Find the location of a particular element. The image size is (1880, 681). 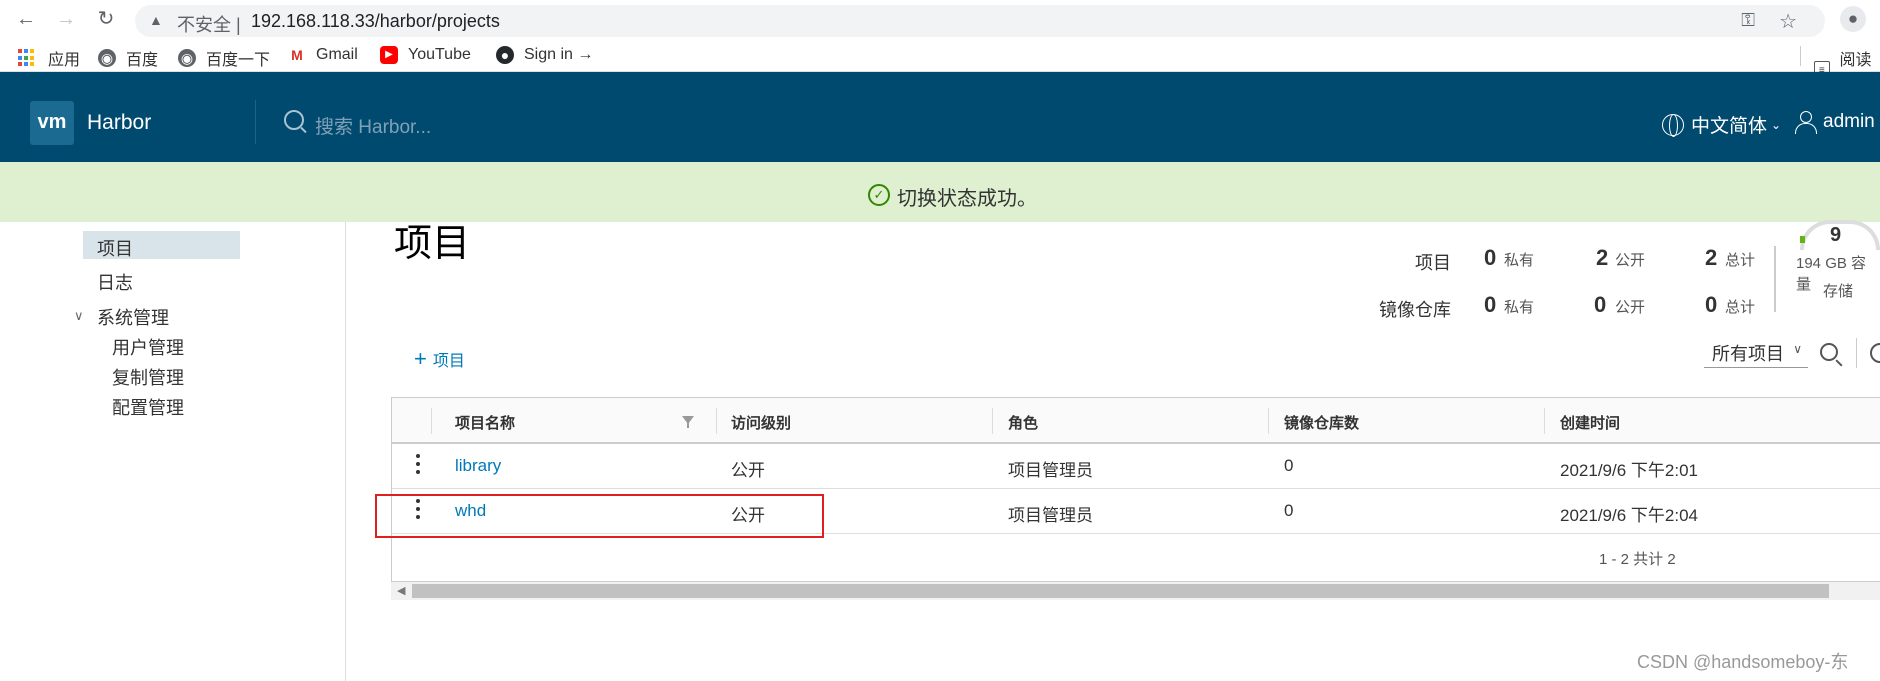

storage-value: 9 is located at coordinates (1836, 235).